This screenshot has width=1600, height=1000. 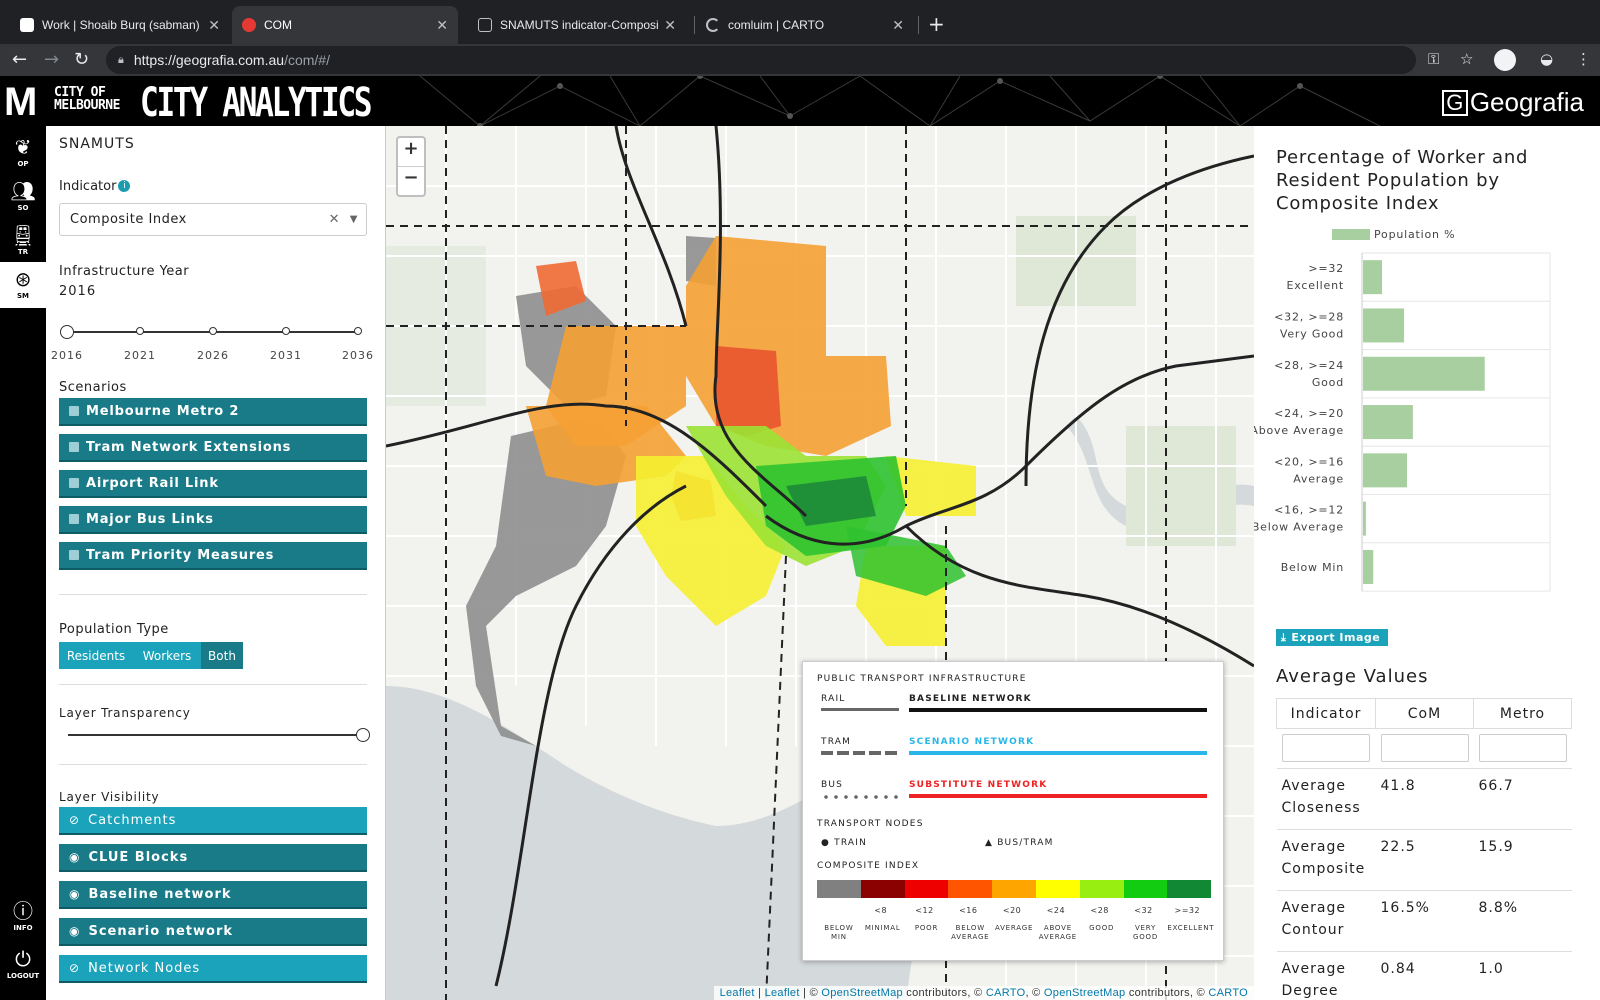 I want to click on layer-baseline-network-toggle: ◉ Baseline network, so click(x=213, y=895).